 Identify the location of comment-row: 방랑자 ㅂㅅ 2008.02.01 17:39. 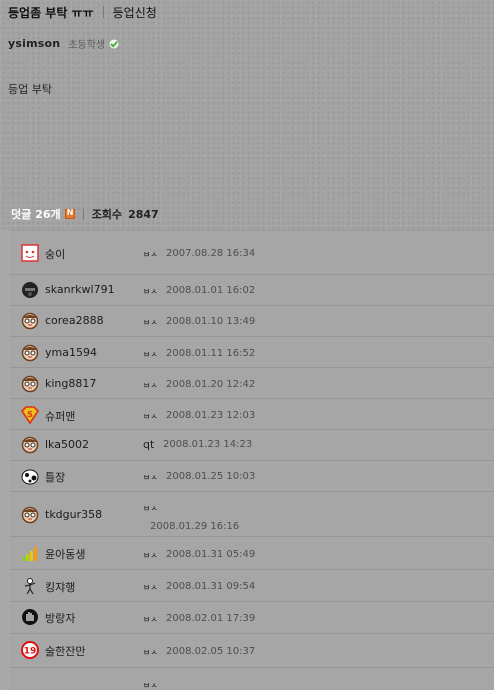
(252, 618).